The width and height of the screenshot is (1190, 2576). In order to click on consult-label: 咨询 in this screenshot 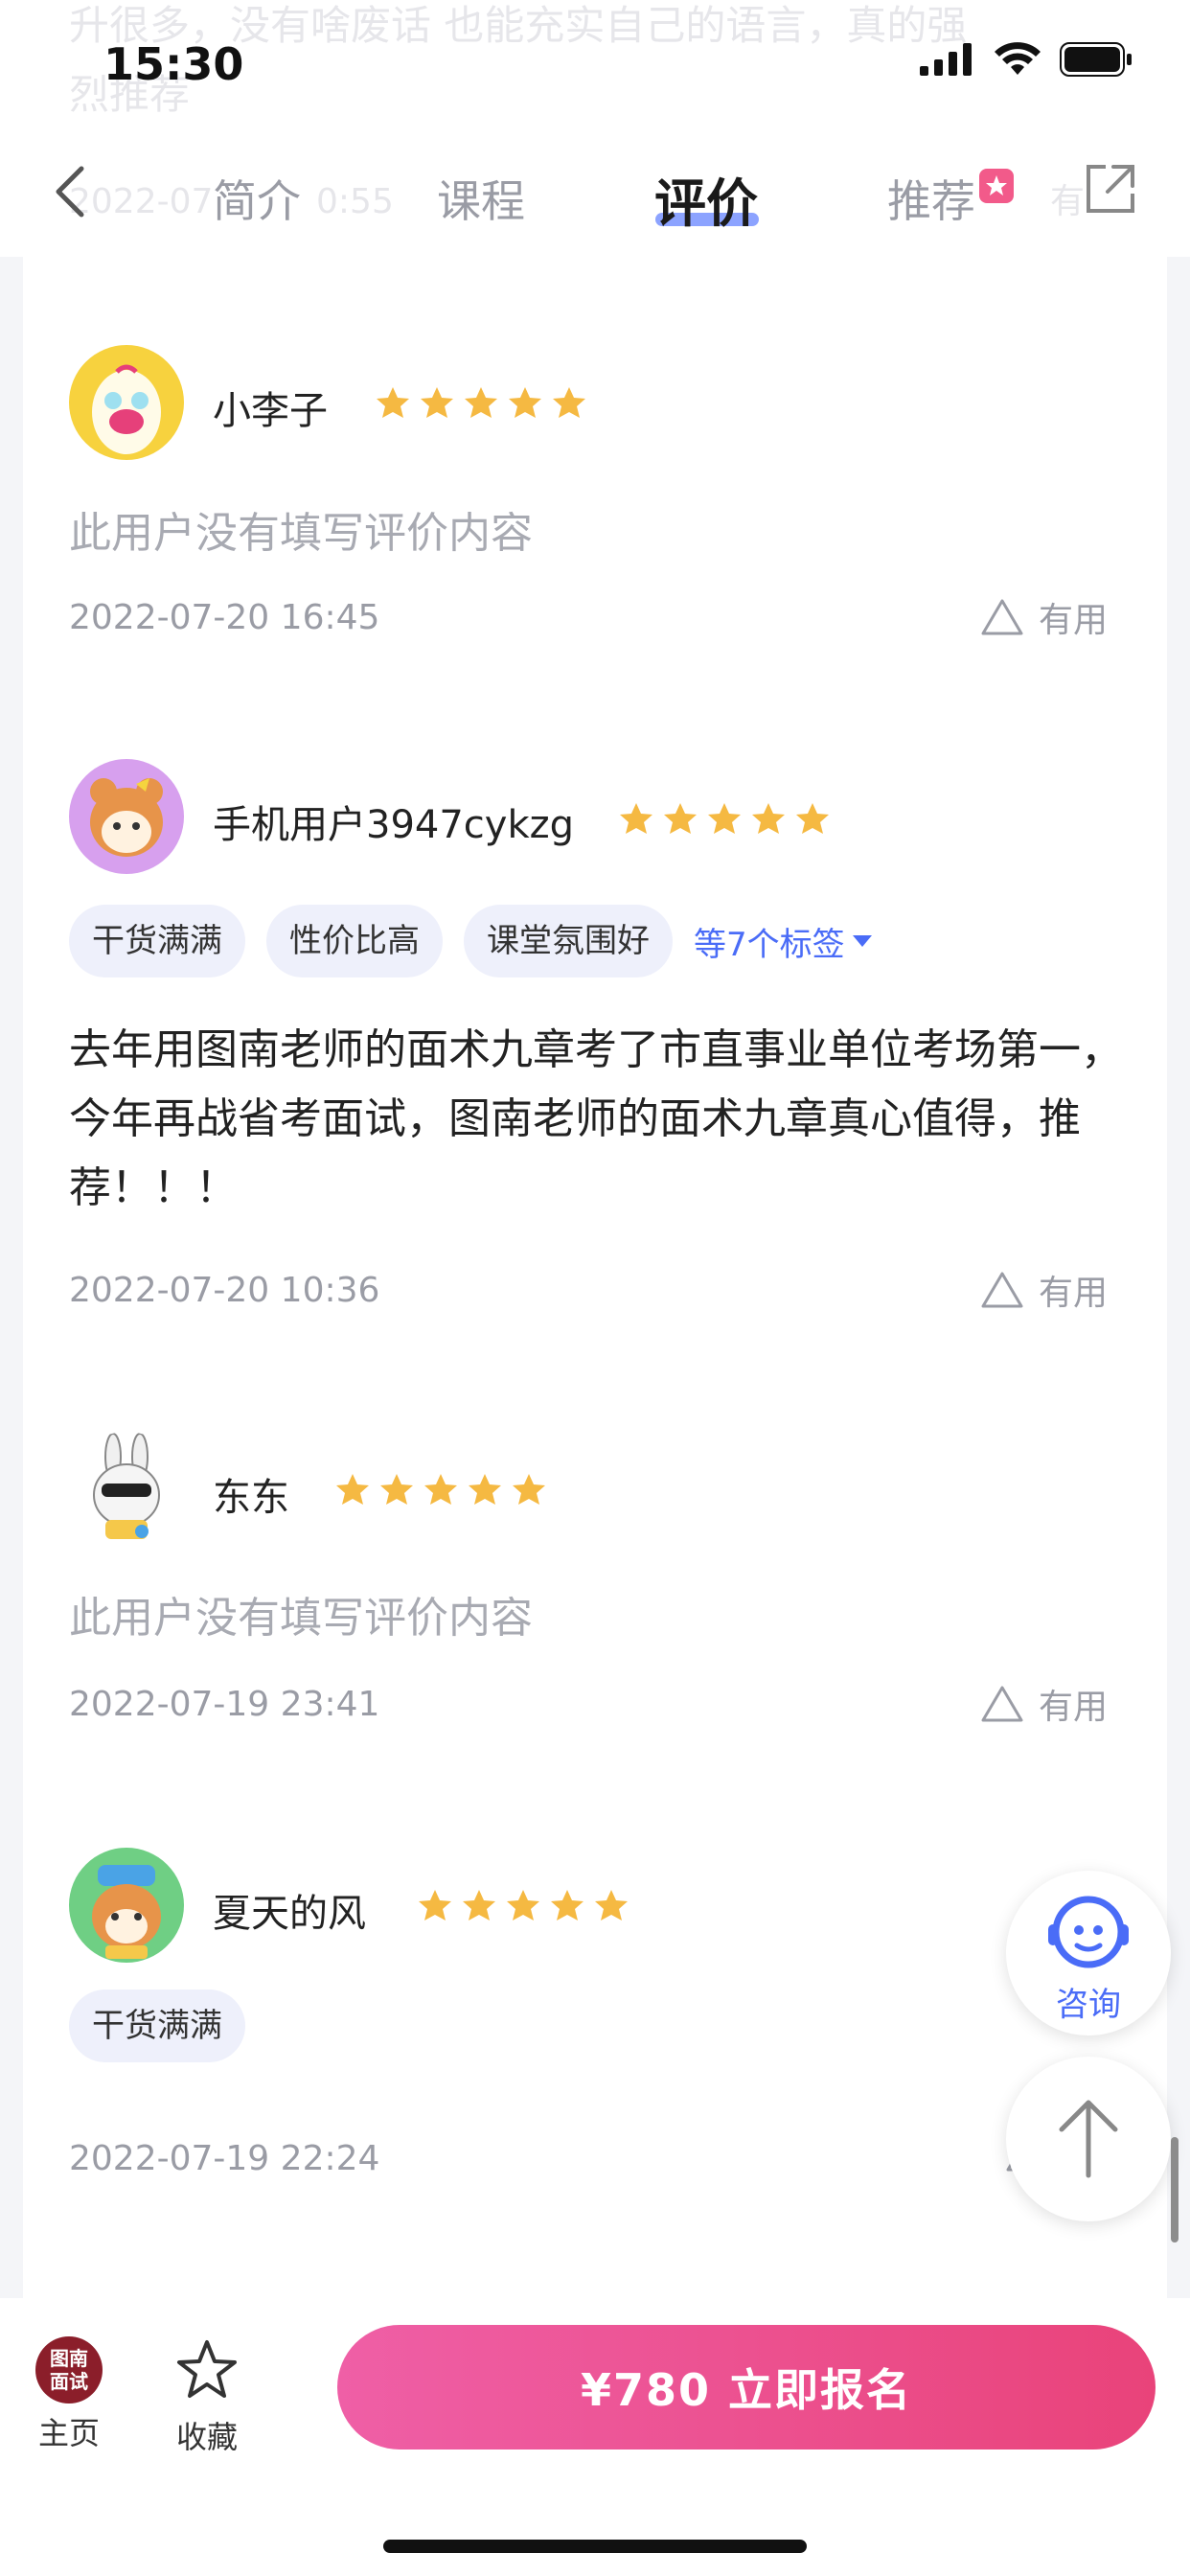, I will do `click(1089, 2005)`.